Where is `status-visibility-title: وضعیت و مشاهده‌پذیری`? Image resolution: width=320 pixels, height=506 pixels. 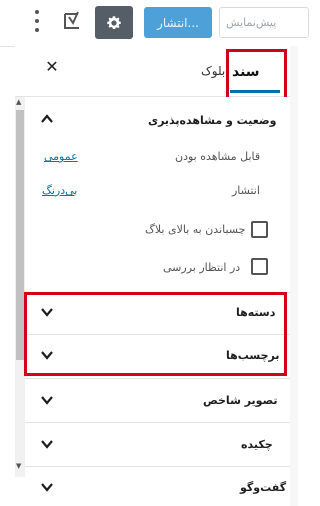 status-visibility-title: وضعیت و مشاهده‌پذیری is located at coordinates (212, 120).